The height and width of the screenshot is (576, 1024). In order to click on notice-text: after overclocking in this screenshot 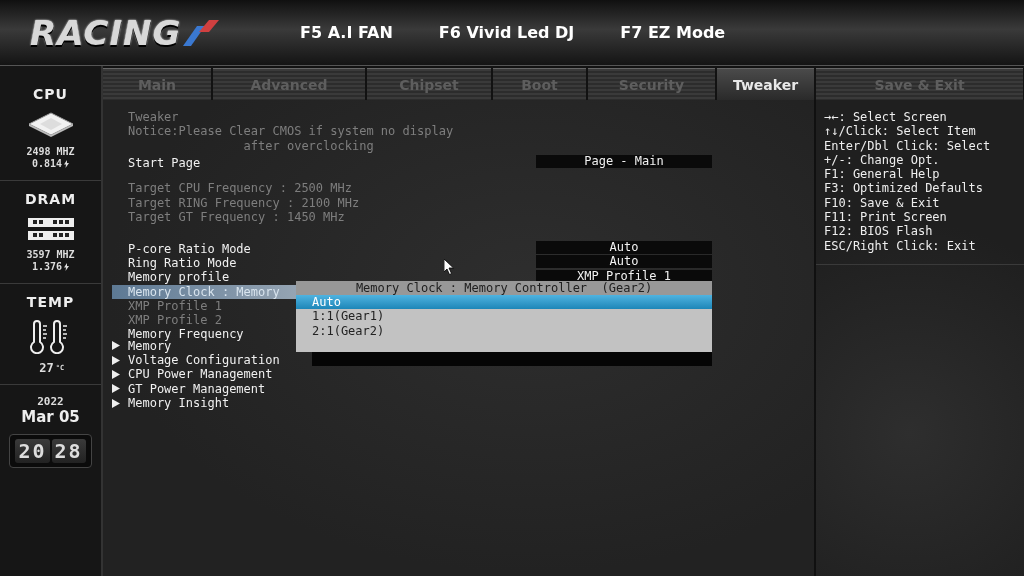, I will do `click(308, 145)`.